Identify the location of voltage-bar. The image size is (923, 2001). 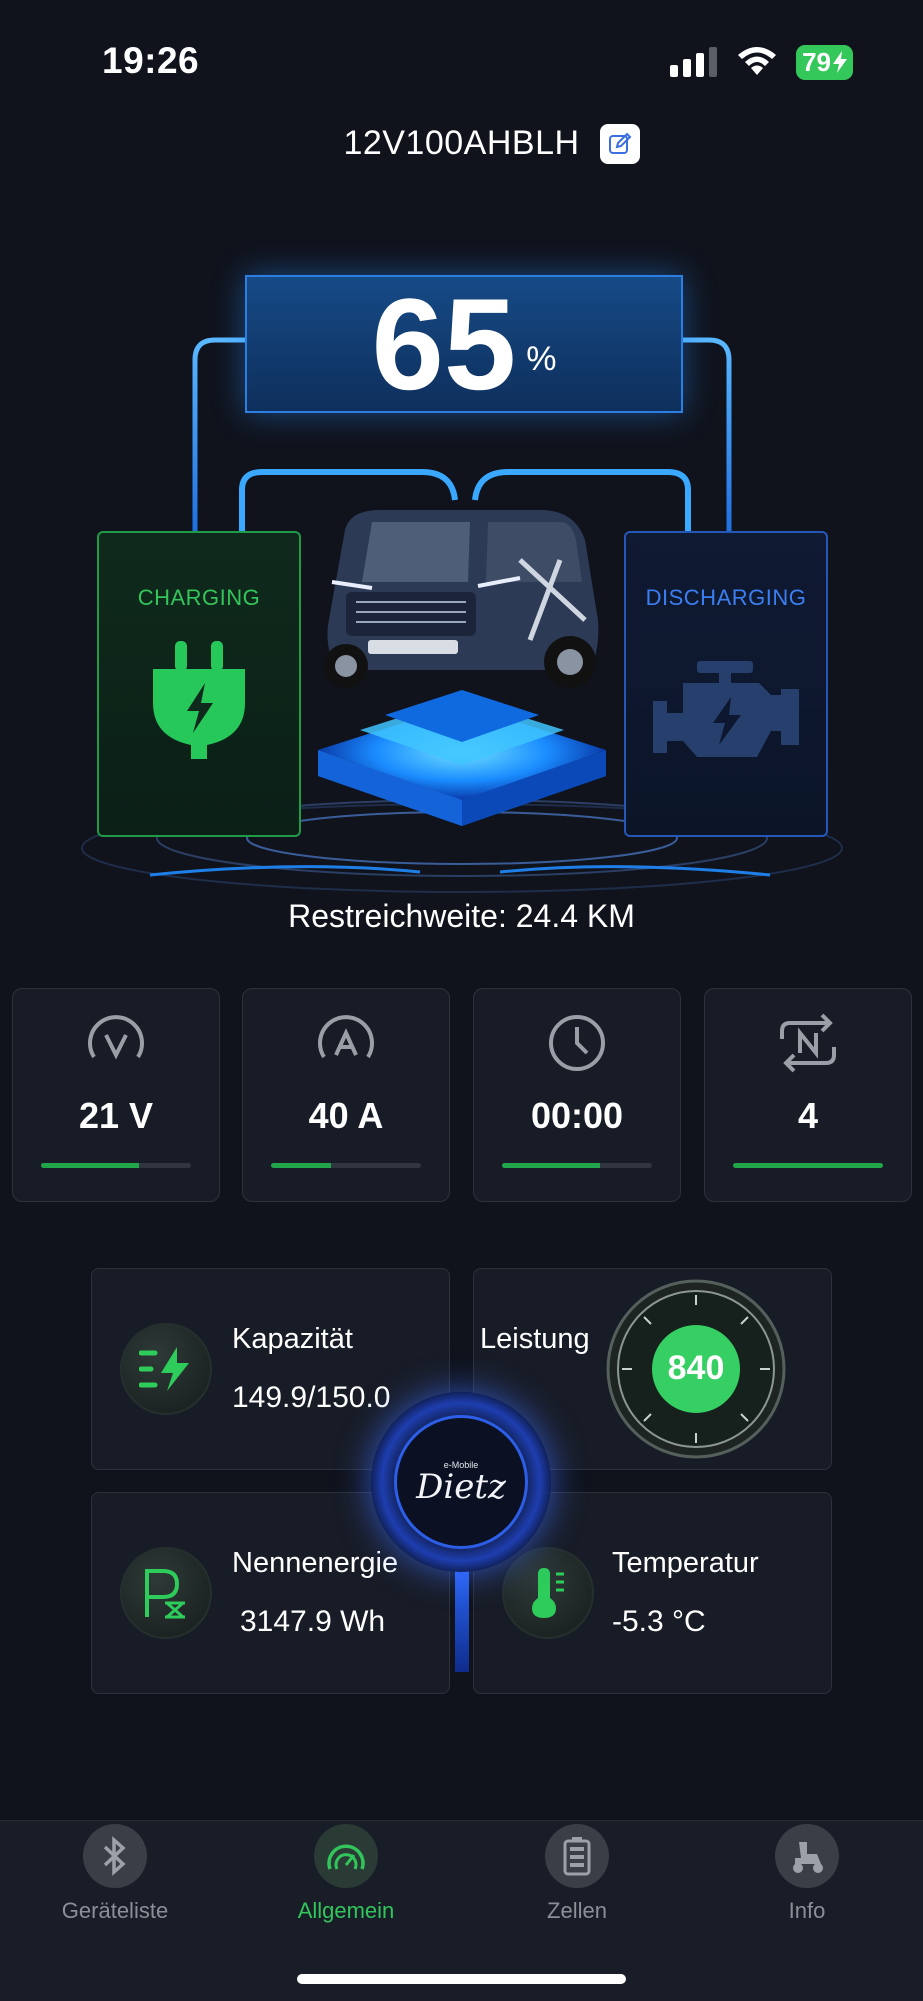
(116, 1165).